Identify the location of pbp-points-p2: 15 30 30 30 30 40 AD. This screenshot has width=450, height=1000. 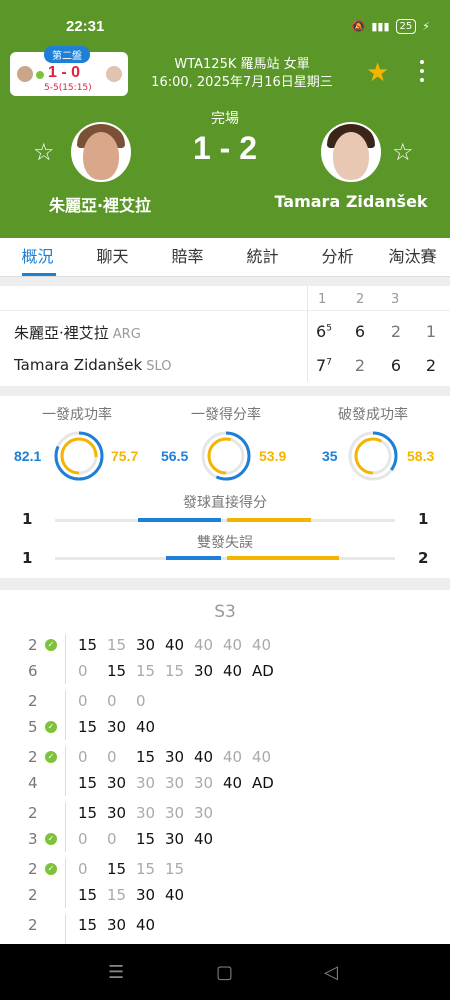
(179, 783).